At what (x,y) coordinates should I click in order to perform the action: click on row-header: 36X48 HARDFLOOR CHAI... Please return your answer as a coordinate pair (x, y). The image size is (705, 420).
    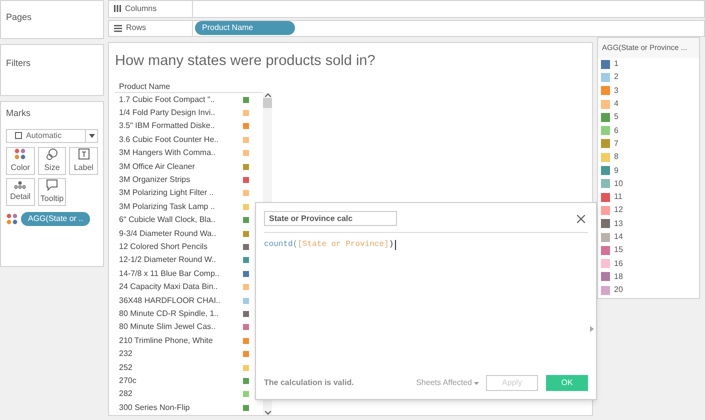
    Looking at the image, I should click on (170, 300).